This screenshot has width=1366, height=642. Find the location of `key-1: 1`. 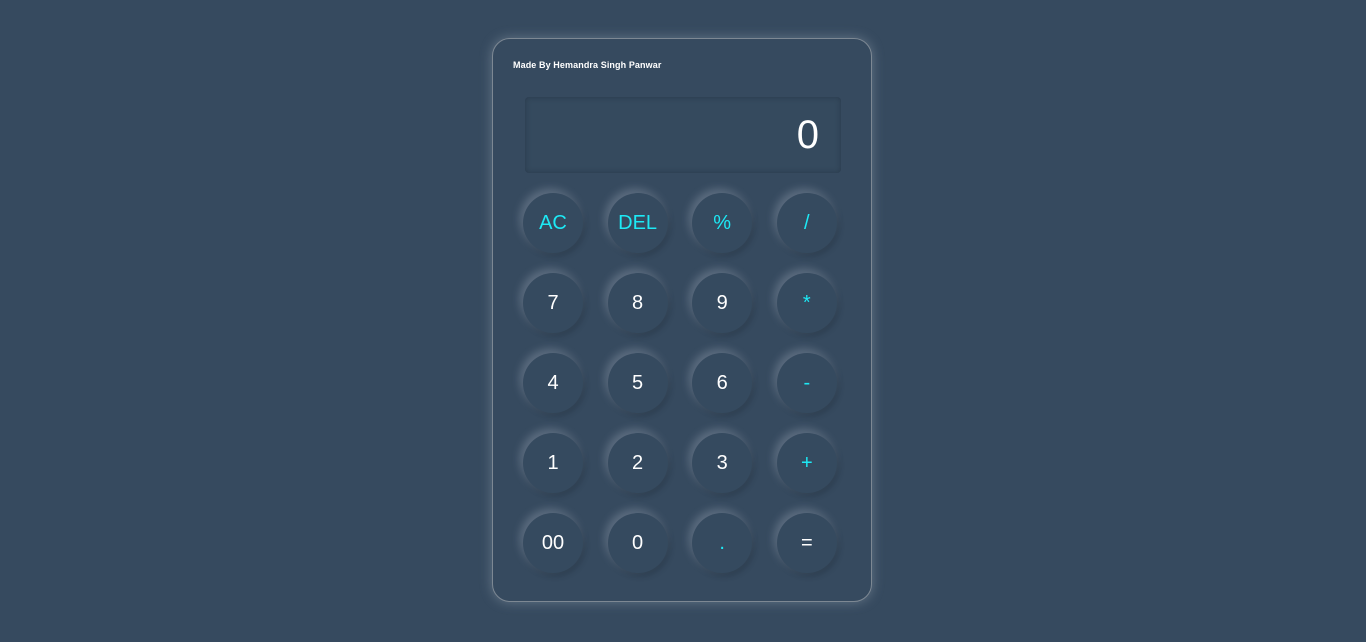

key-1: 1 is located at coordinates (553, 463).